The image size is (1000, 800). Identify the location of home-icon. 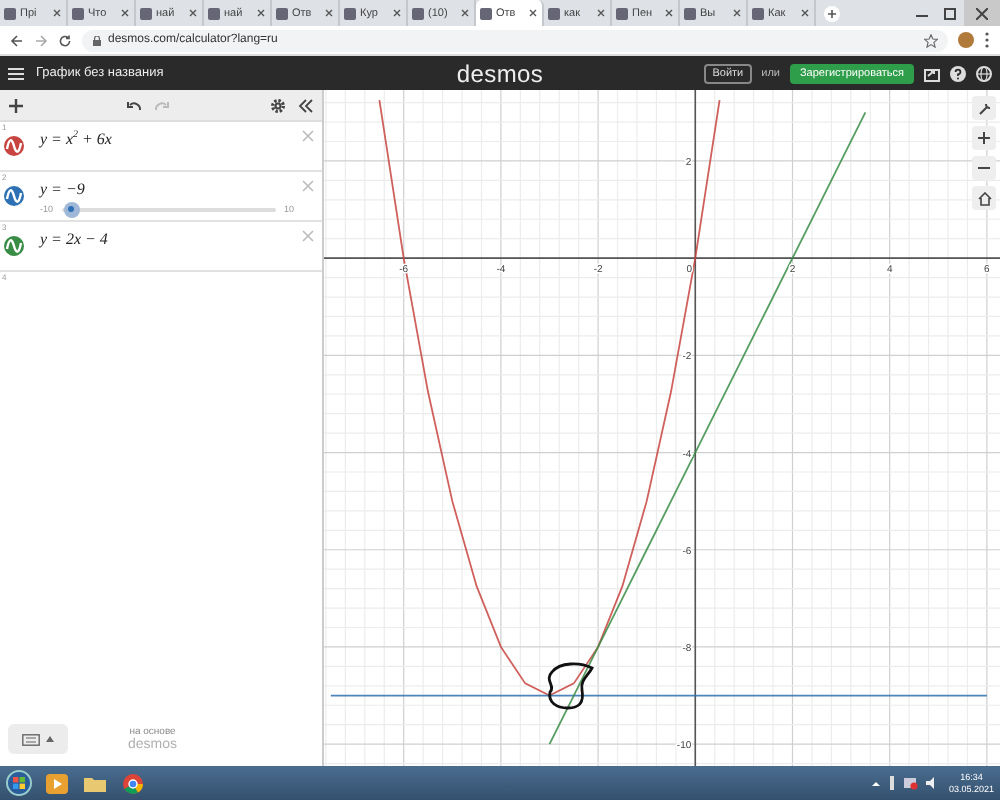
(984, 198).